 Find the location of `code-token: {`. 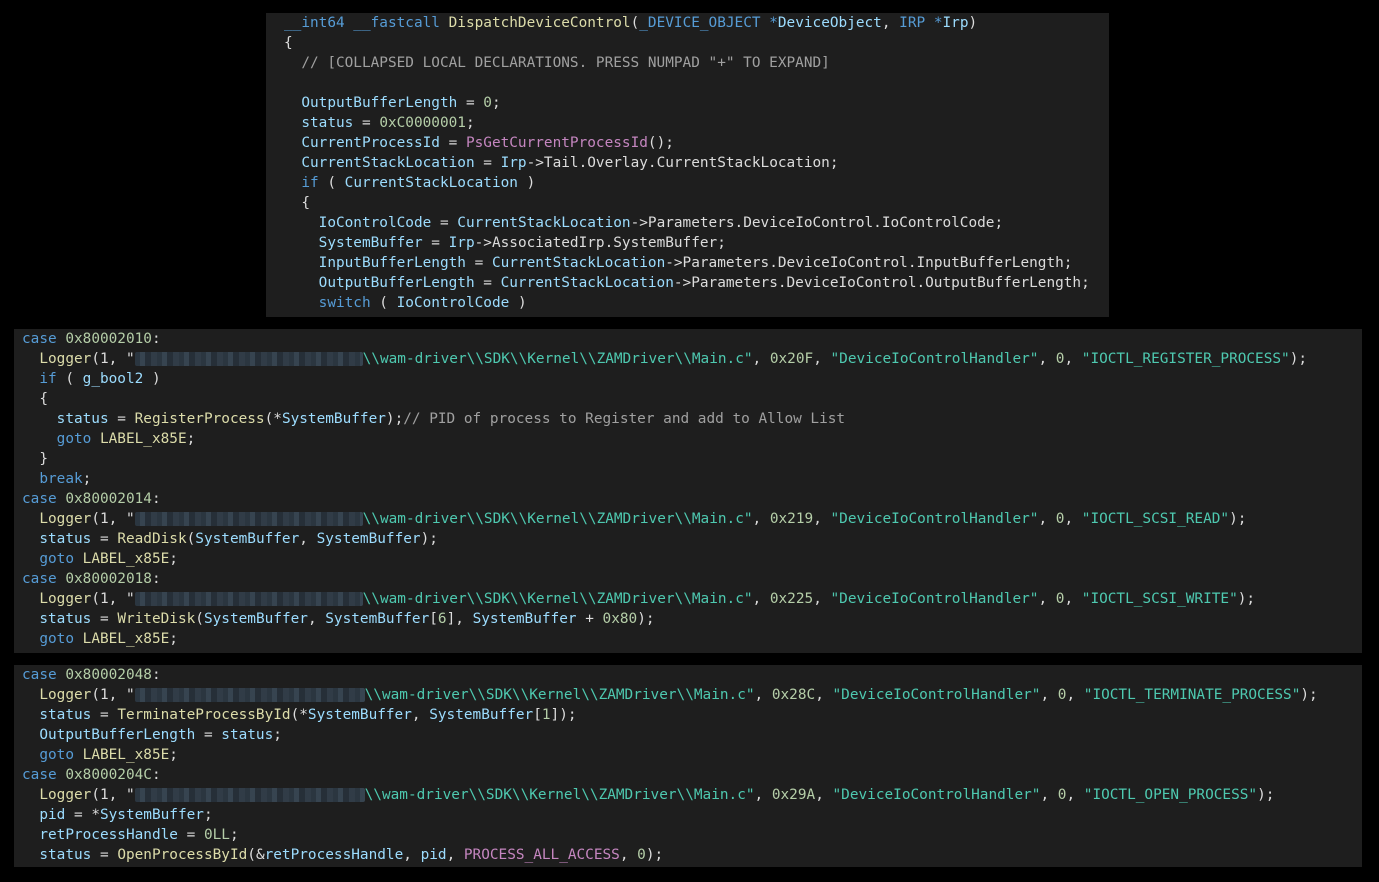

code-token: { is located at coordinates (297, 203).